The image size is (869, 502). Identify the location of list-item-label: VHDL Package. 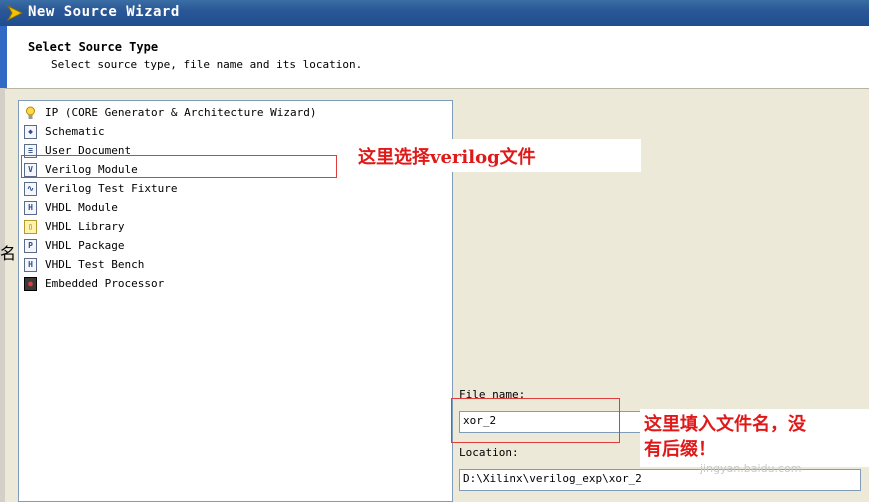
(85, 245).